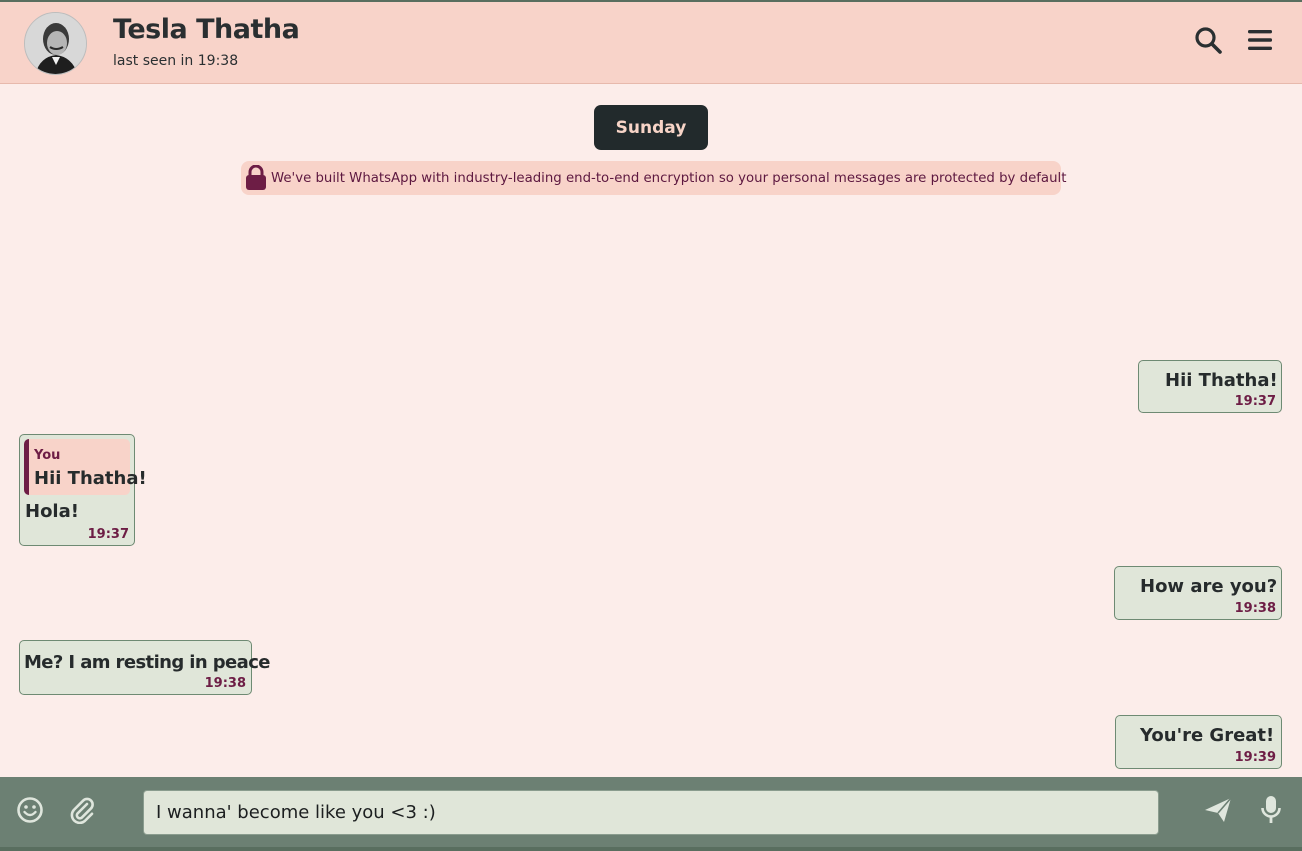 This screenshot has height=851, width=1302. I want to click on message-bubble-outgoing: Hii Thatha! 19:37, so click(1210, 386).